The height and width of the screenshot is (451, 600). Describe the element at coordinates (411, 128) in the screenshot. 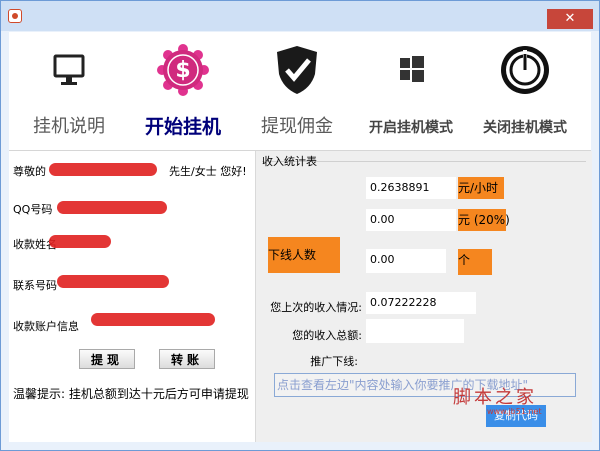

I see `tab-enable-mode-label: 开启挂机模式` at that location.